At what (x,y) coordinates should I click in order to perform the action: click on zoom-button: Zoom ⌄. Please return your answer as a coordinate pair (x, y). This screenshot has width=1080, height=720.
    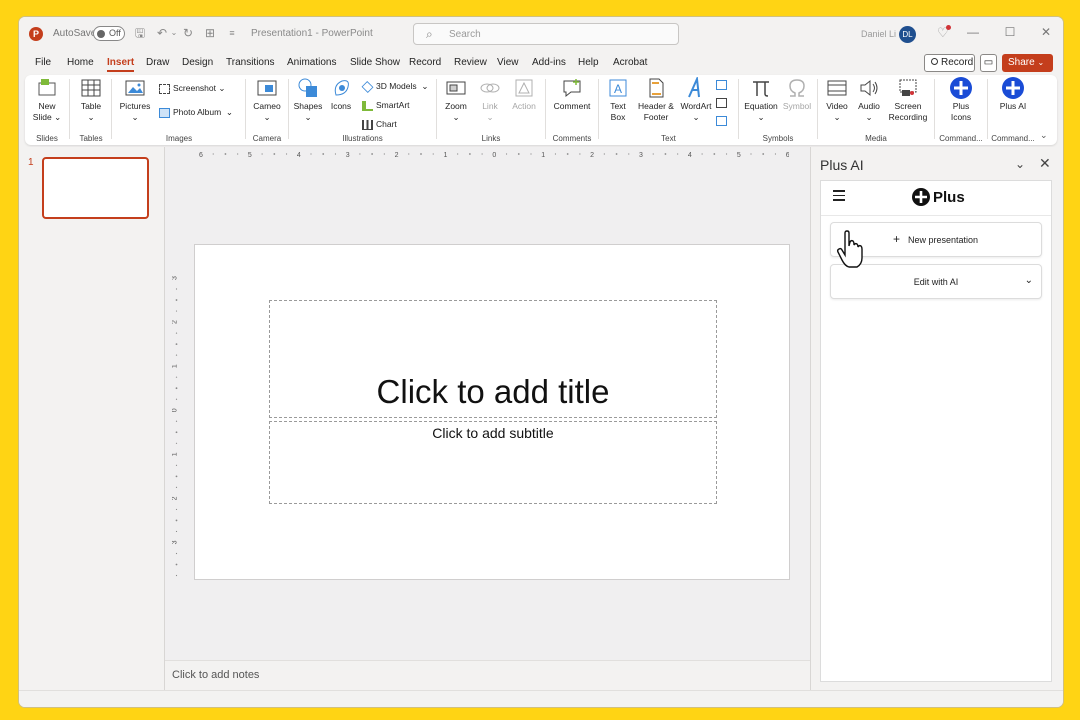
    Looking at the image, I should click on (456, 100).